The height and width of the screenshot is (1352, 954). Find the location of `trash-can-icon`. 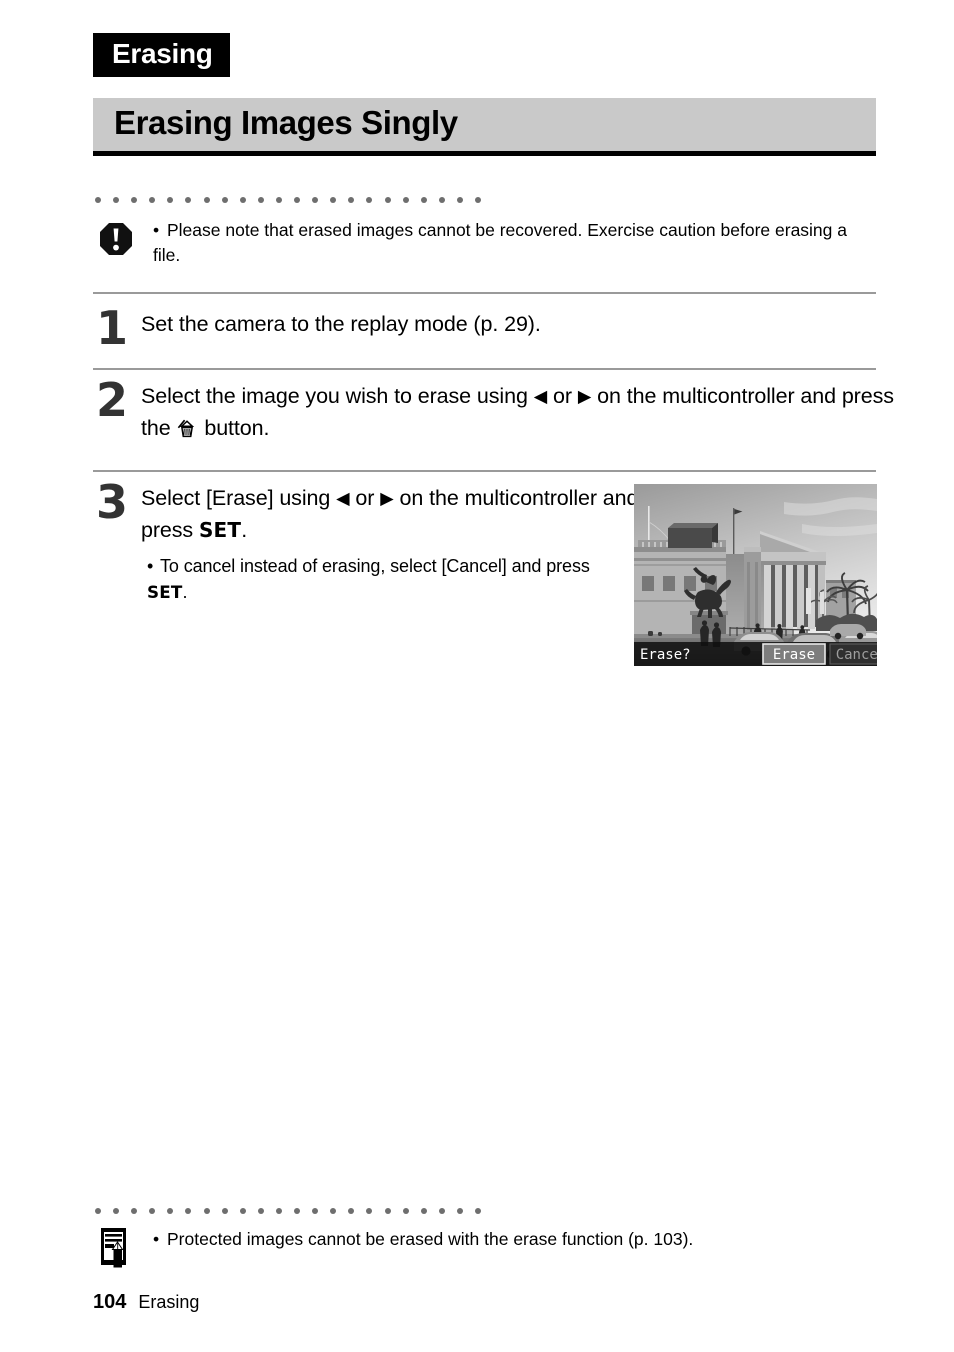

trash-can-icon is located at coordinates (187, 429).